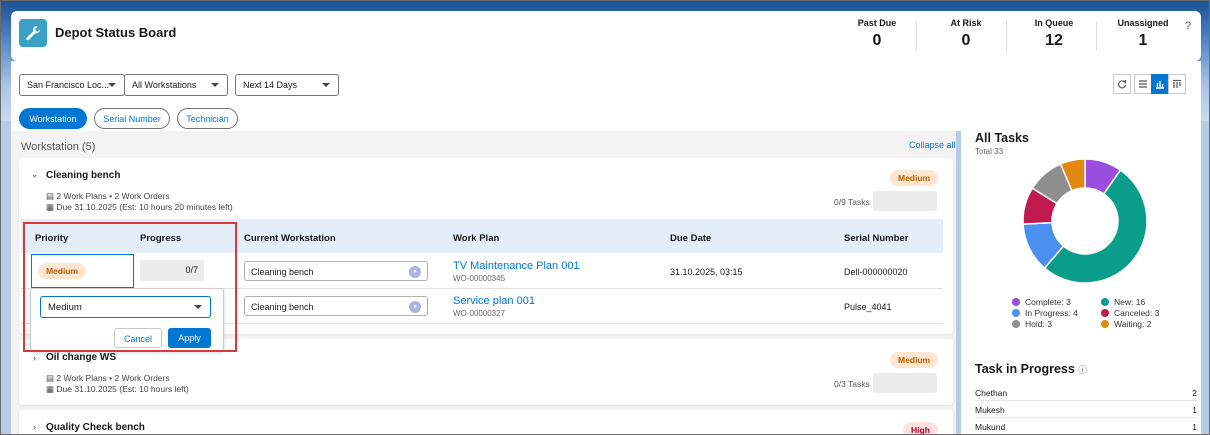 Image resolution: width=1210 pixels, height=435 pixels. I want to click on metric-in-queue: In Queue 12, so click(1054, 34).